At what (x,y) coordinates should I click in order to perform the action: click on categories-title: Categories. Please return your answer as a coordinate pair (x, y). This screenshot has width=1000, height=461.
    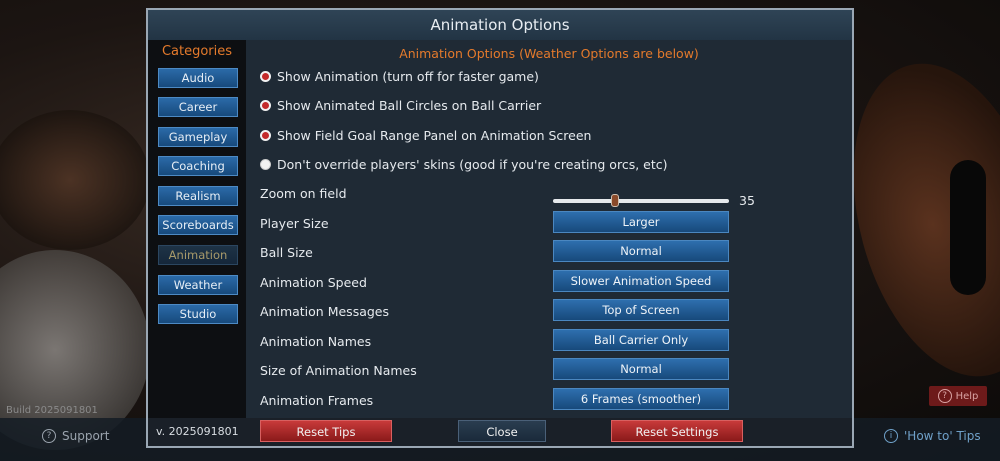
    Looking at the image, I should click on (197, 51).